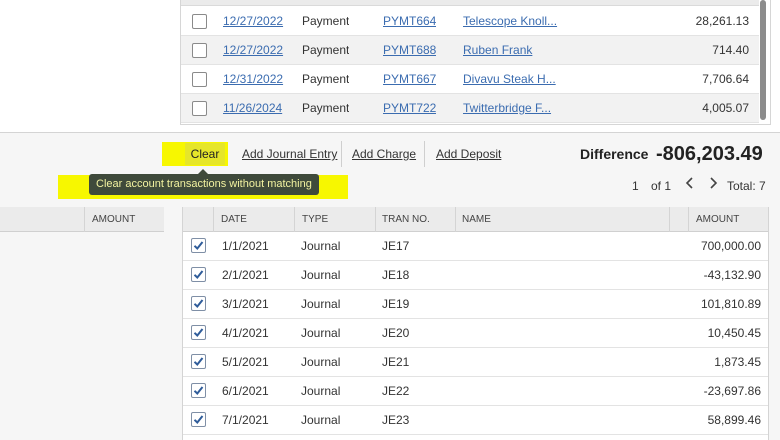 This screenshot has width=780, height=440. I want to click on row-tran-no: JE19, so click(396, 304).